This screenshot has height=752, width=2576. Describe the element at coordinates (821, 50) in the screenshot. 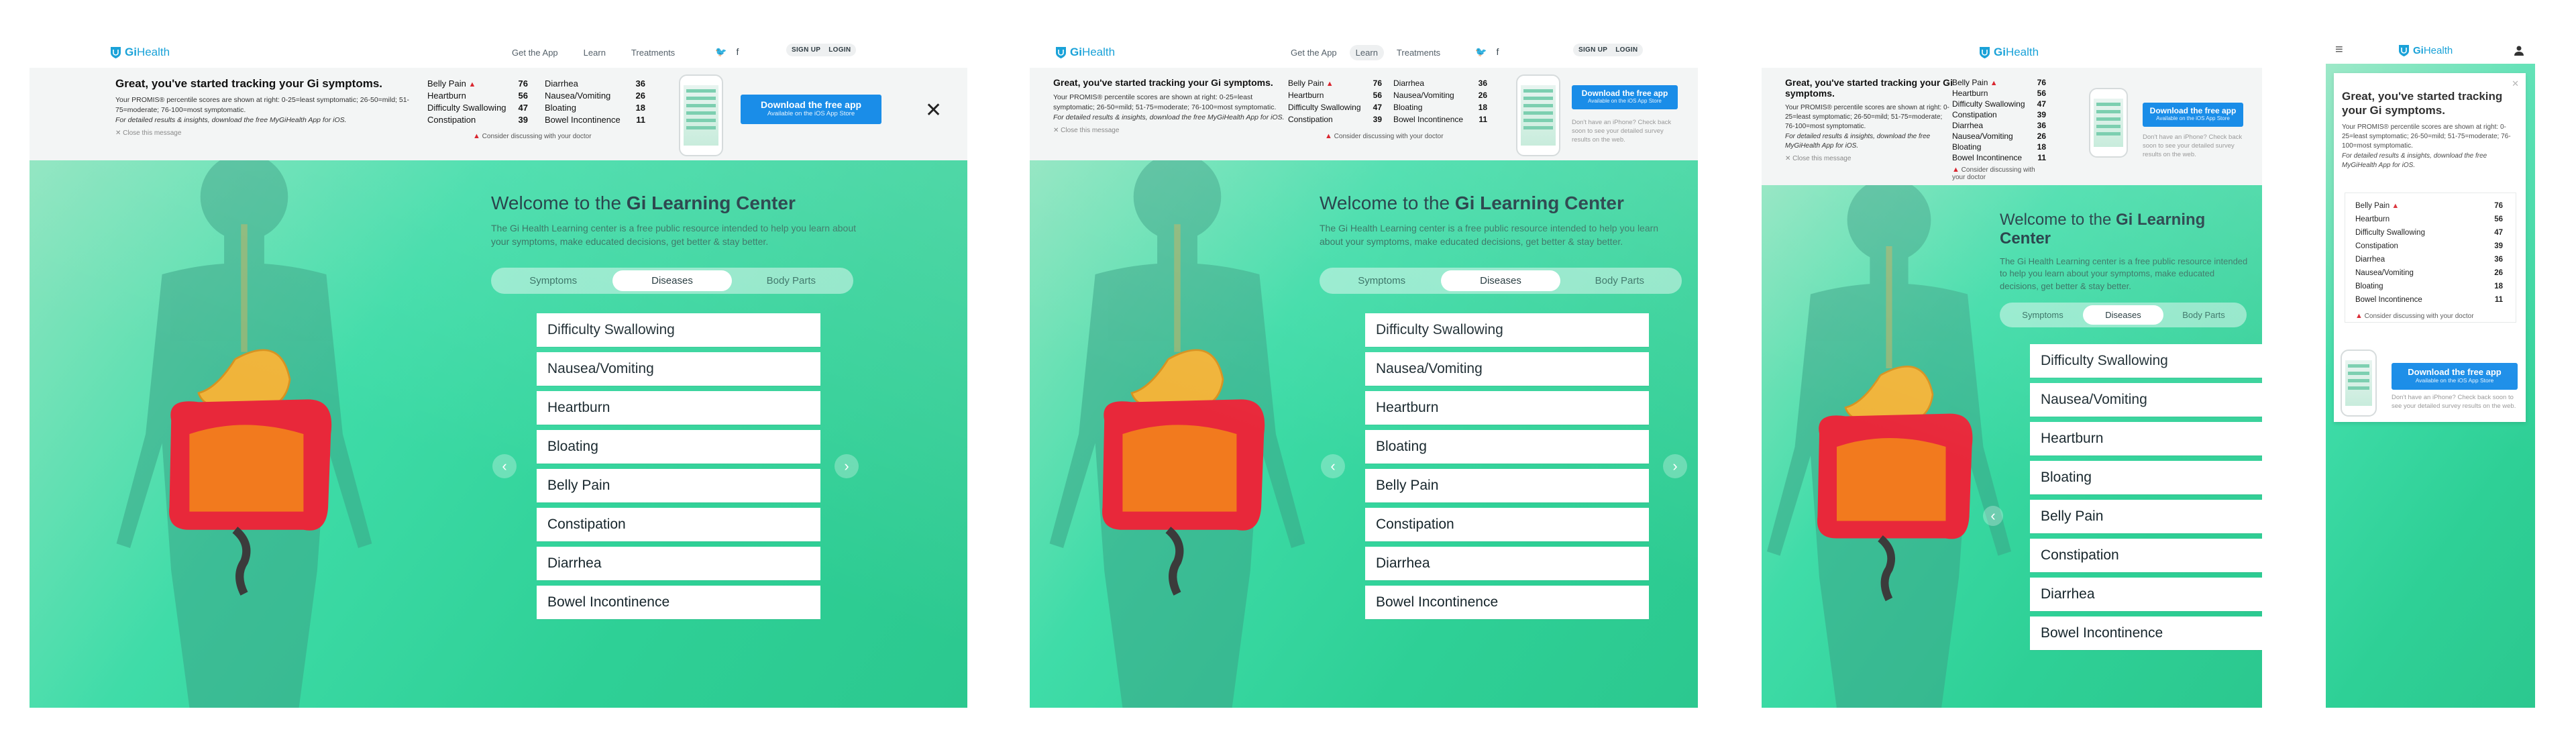

I see `auth-buttons: SIGN UP LOGIN` at that location.